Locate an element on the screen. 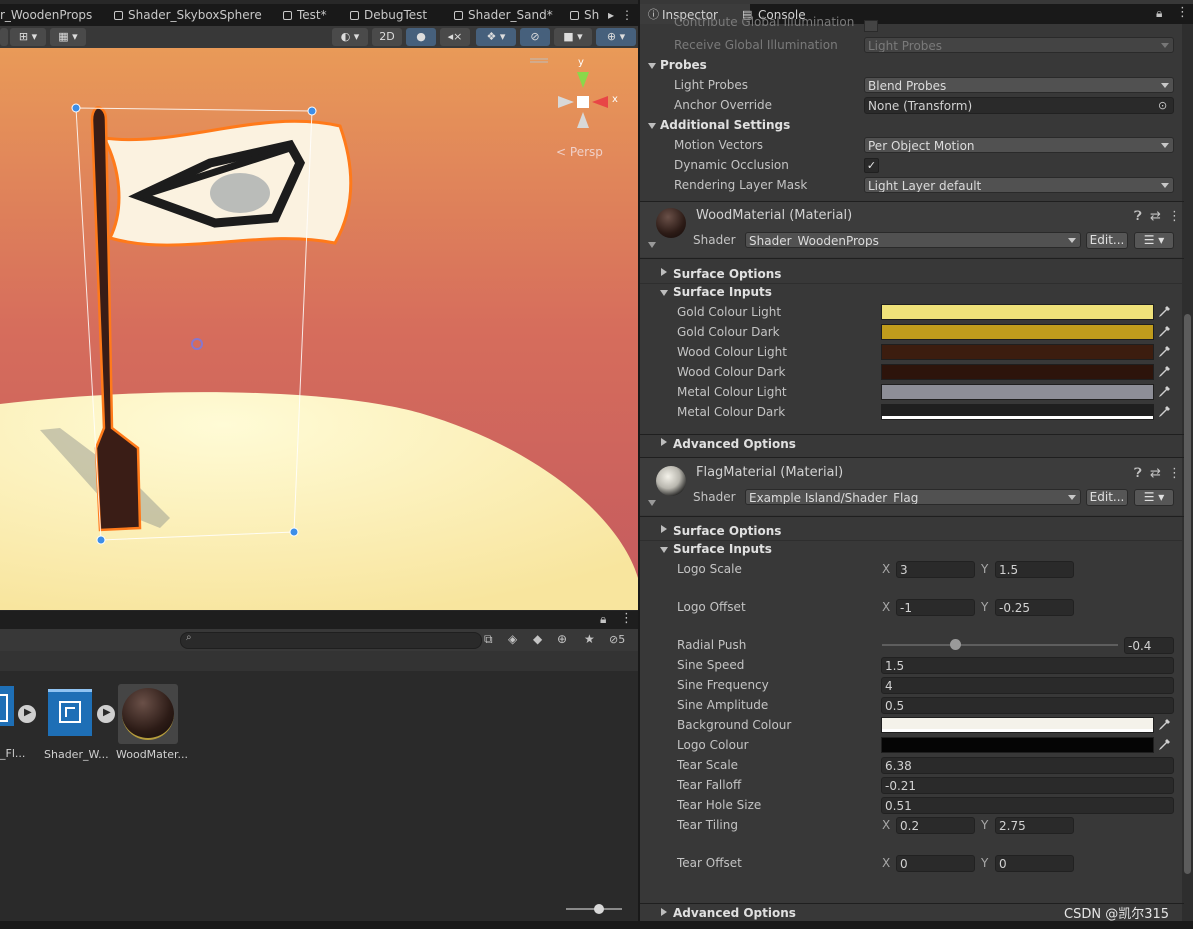 The image size is (1193, 929). sine-amplitude-field: 0.5 is located at coordinates (1027, 705).